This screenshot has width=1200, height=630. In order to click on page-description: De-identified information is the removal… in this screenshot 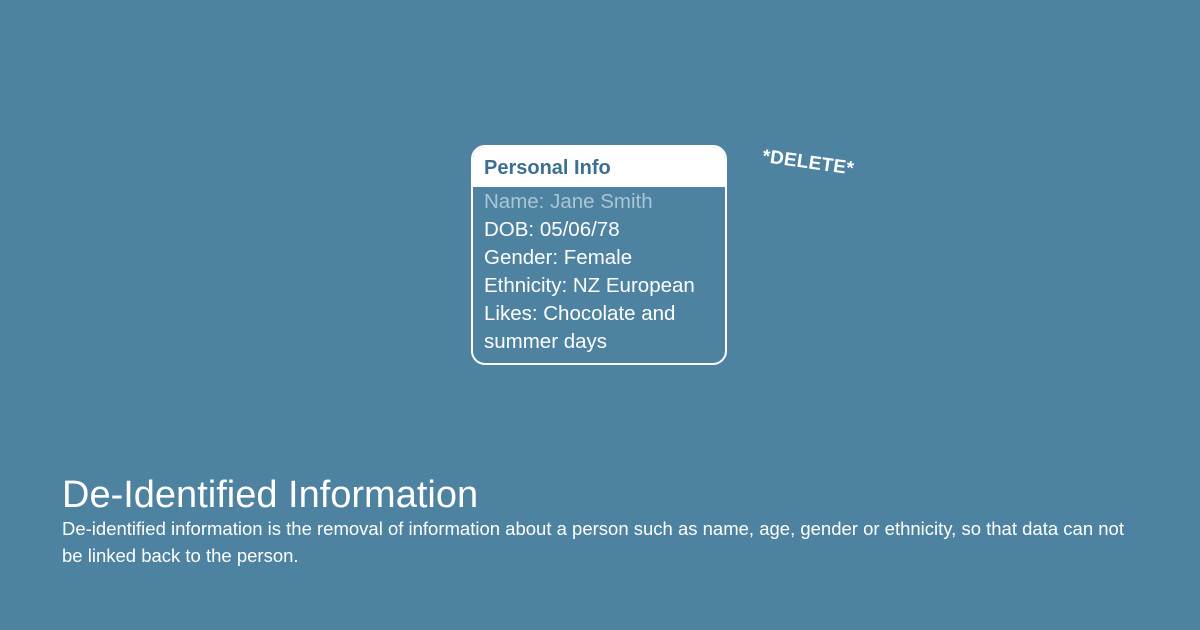, I will do `click(593, 542)`.